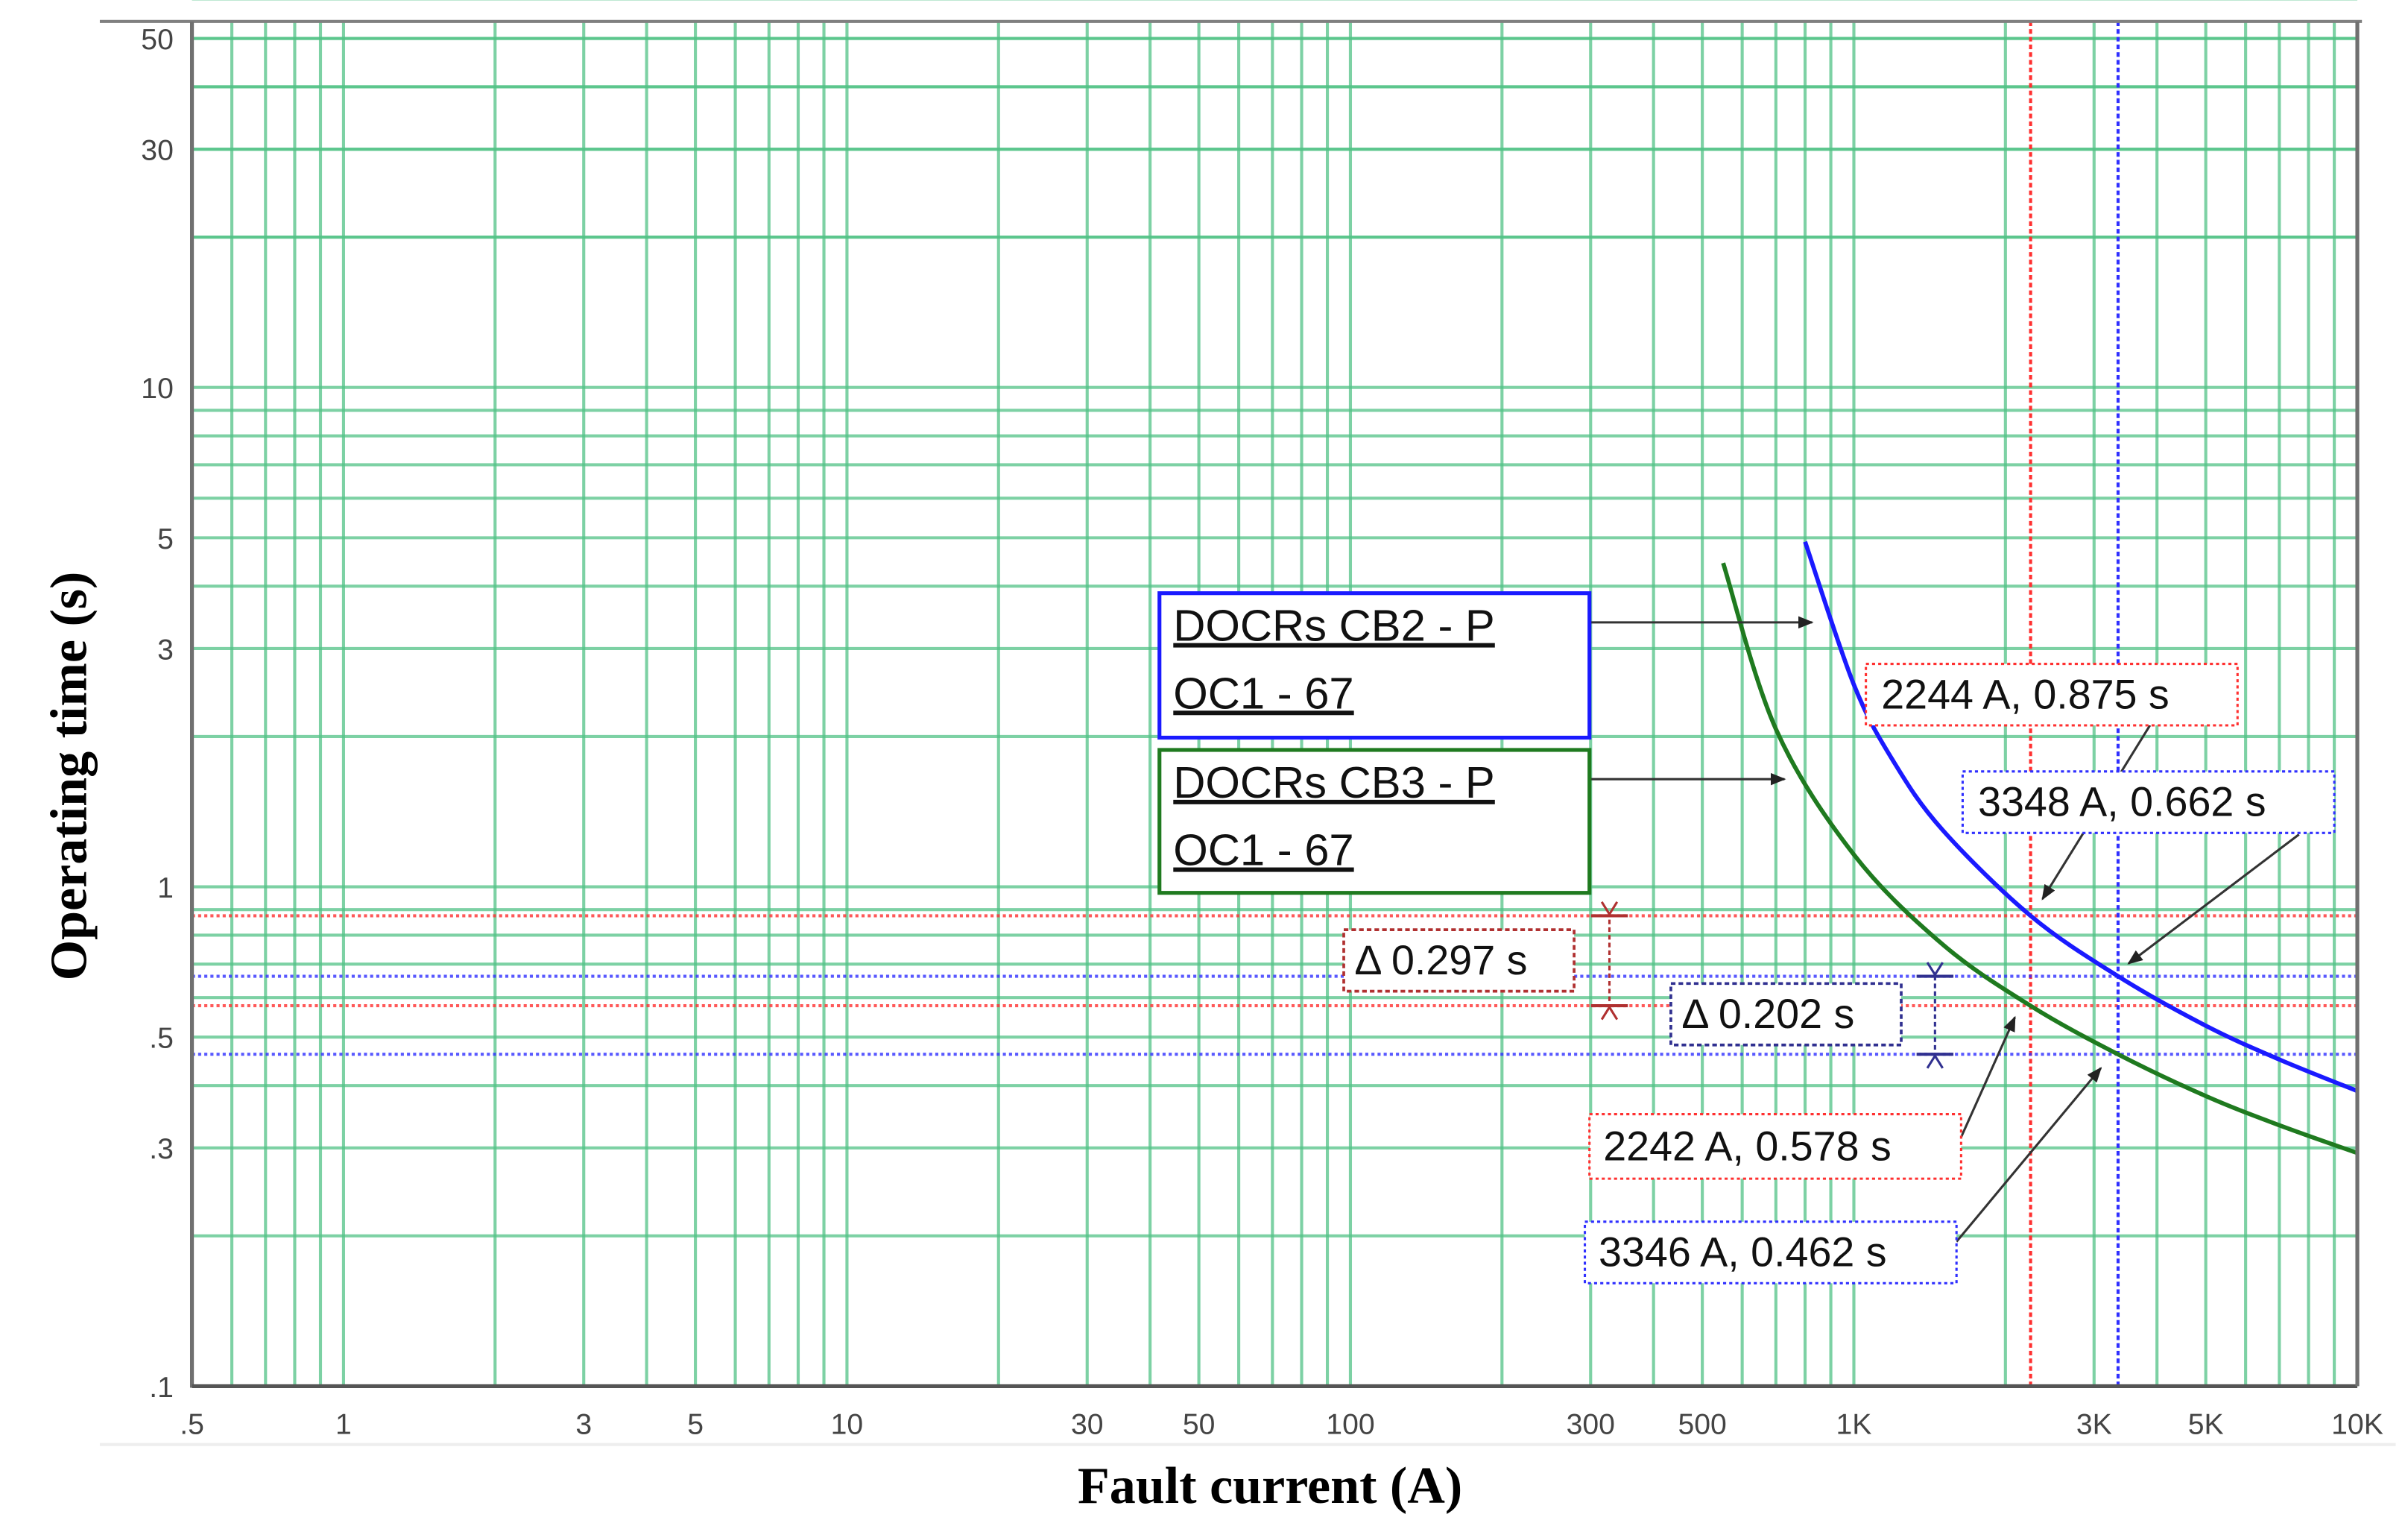 The width and height of the screenshot is (2408, 1526). What do you see at coordinates (1935, 1061) in the screenshot?
I see `delta-202-marker-arrow-icon` at bounding box center [1935, 1061].